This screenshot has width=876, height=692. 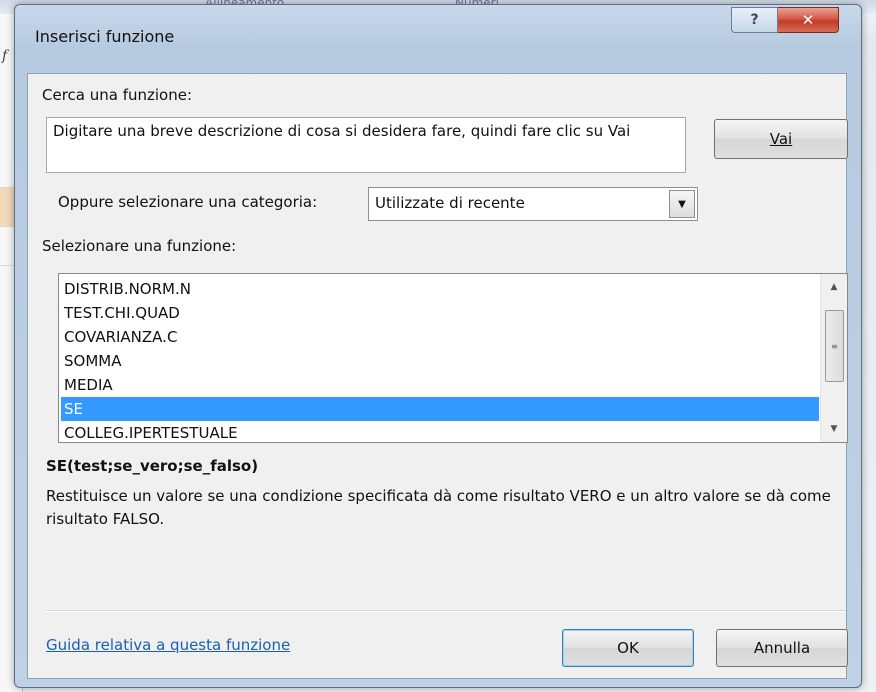 I want to click on cancel-button: Annulla, so click(x=782, y=648).